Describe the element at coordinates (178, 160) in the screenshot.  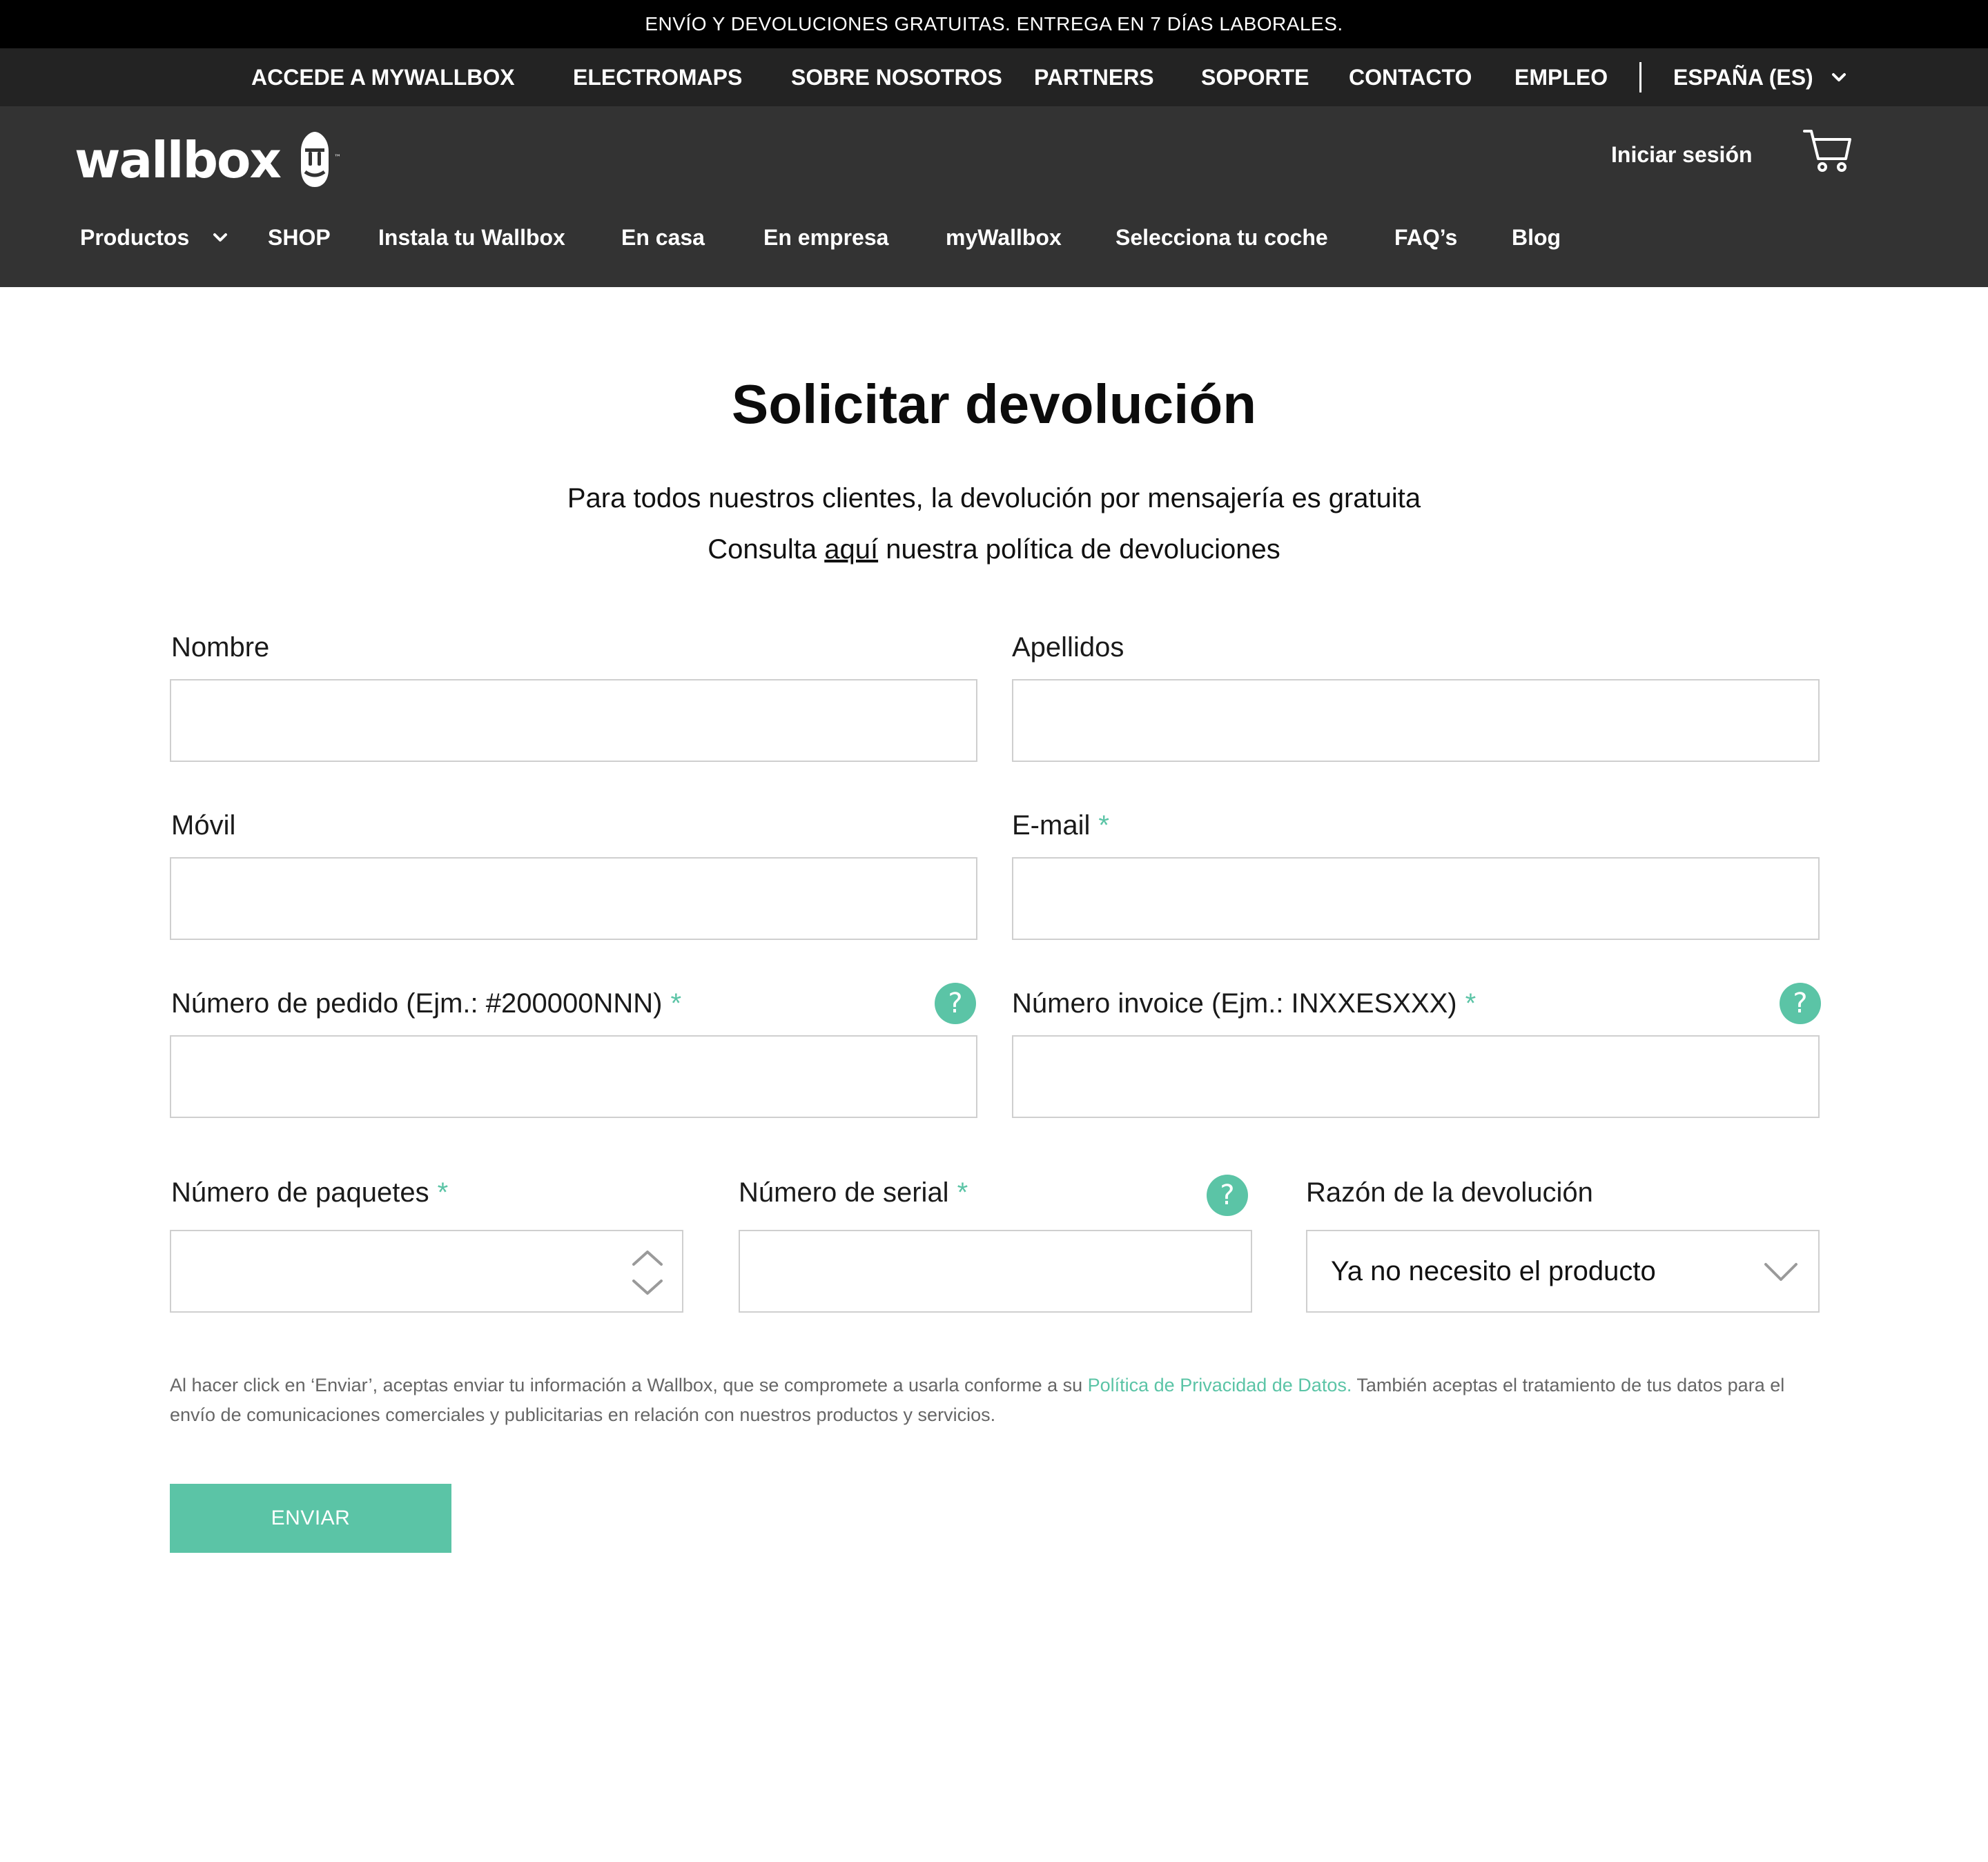
I see `brand-wordmark: wallbox` at that location.